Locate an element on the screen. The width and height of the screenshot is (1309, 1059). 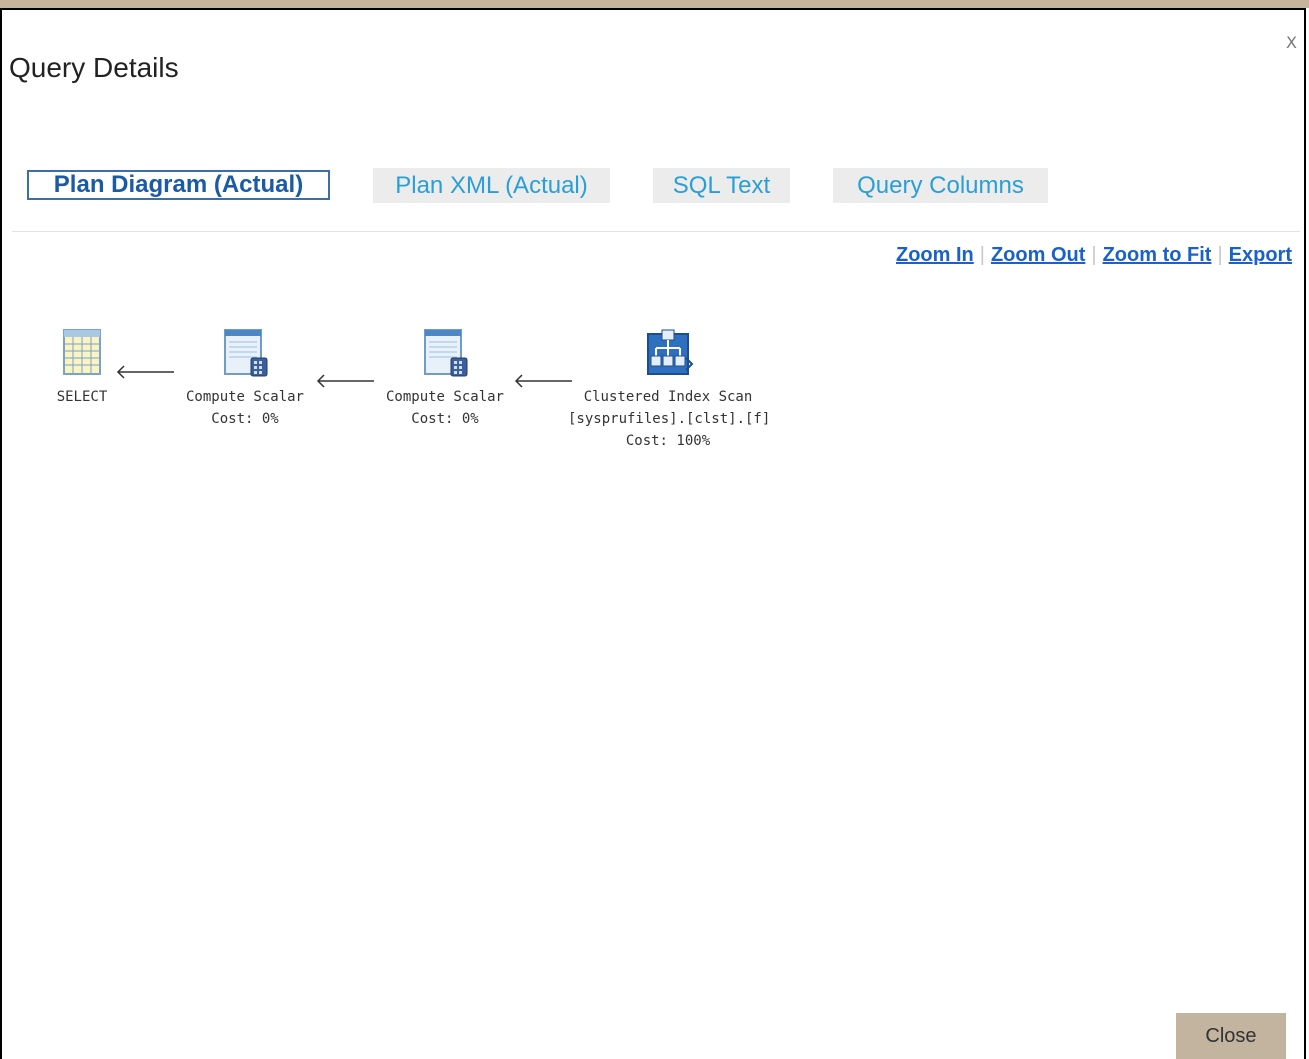
plan-node-compute-scalar-2: Compute Scalar Cost: 0% is located at coordinates (445, 379).